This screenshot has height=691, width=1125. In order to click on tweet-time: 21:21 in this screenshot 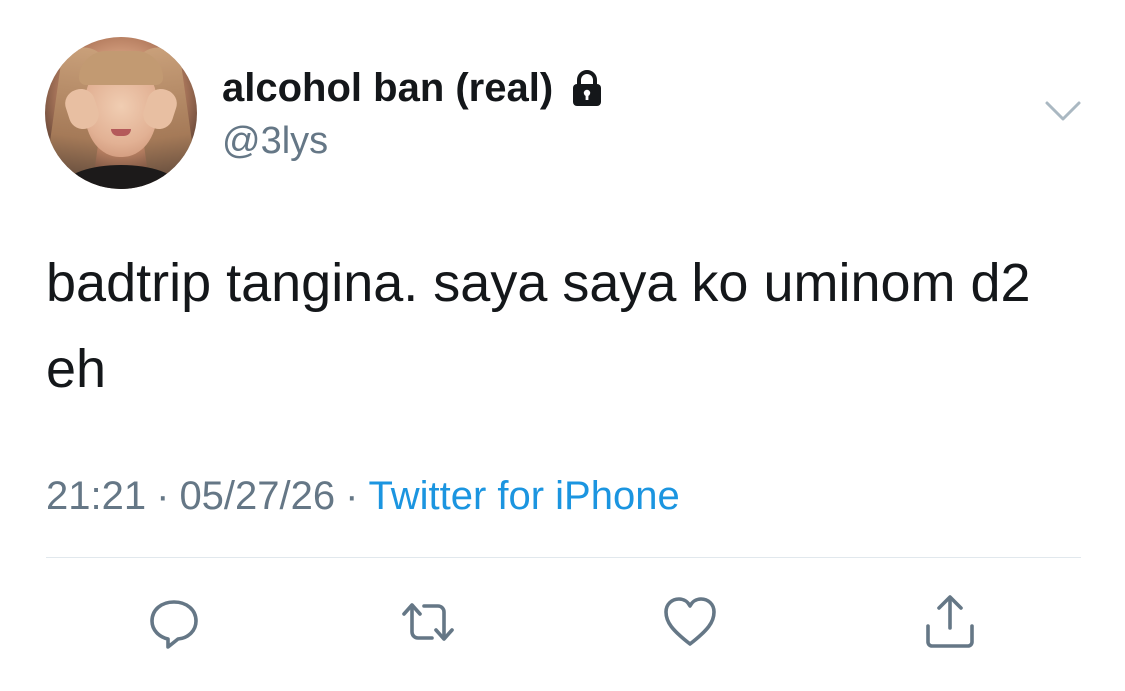, I will do `click(96, 496)`.